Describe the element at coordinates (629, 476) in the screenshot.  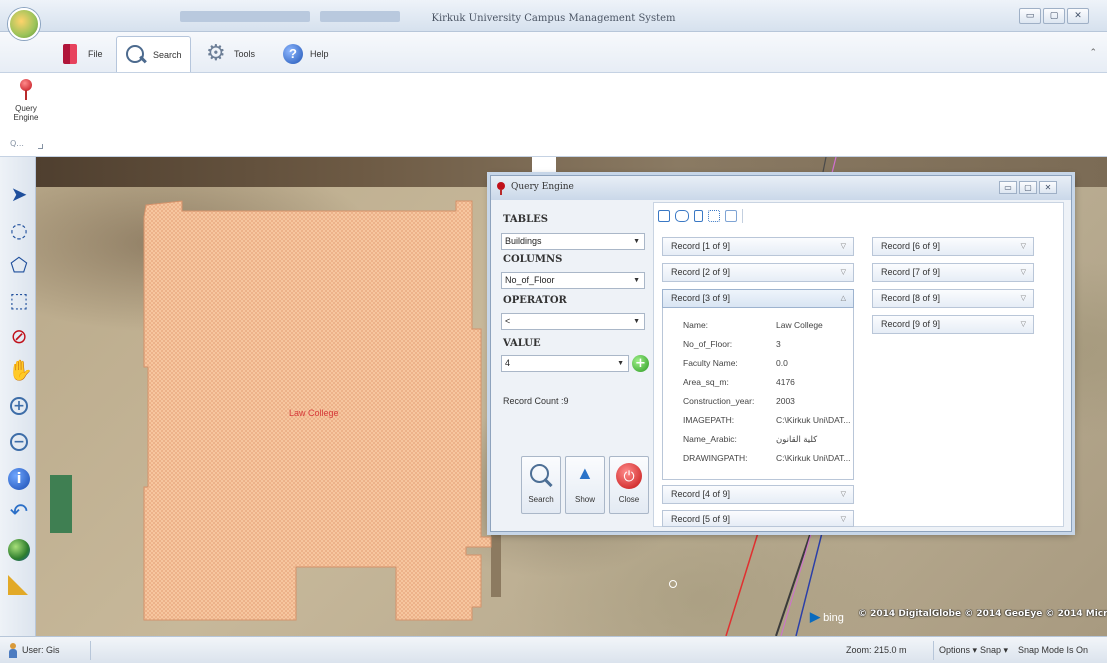
I see `power-close-icon` at that location.